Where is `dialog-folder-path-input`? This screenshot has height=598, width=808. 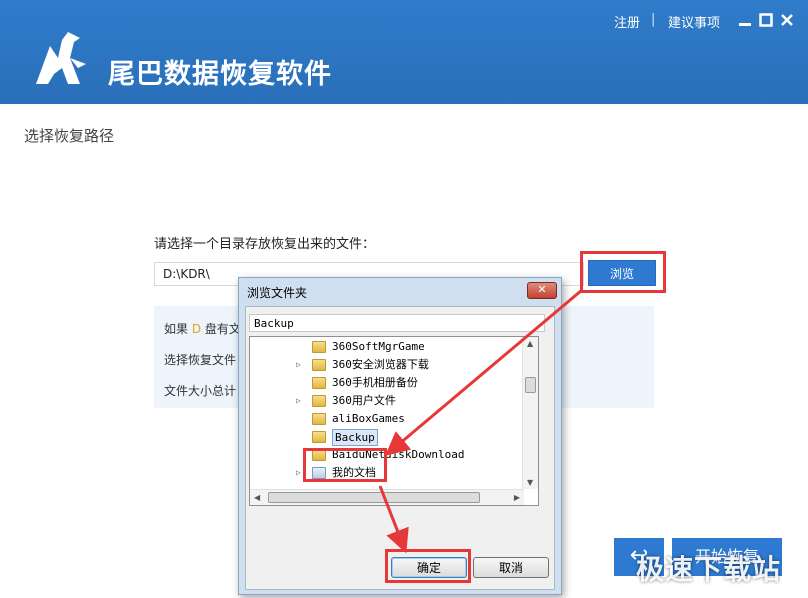 dialog-folder-path-input is located at coordinates (397, 323).